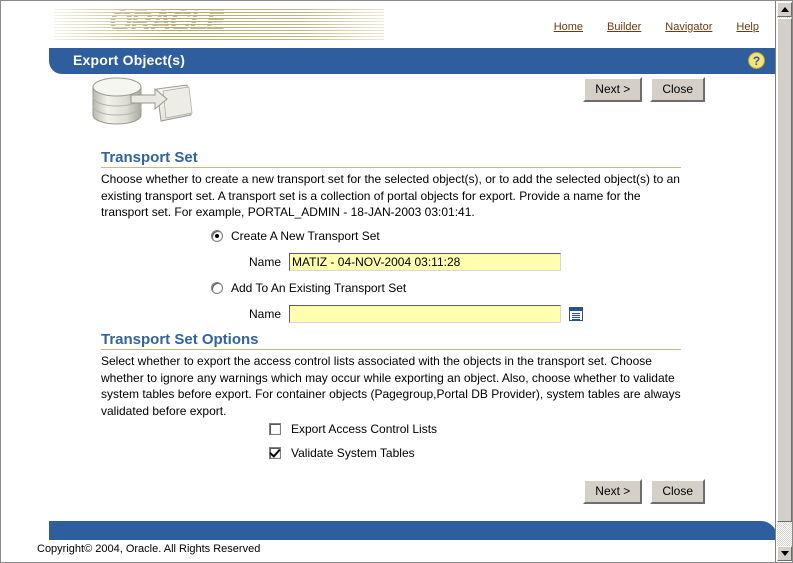 The width and height of the screenshot is (793, 563). I want to click on export-graphic-svg, so click(142, 101).